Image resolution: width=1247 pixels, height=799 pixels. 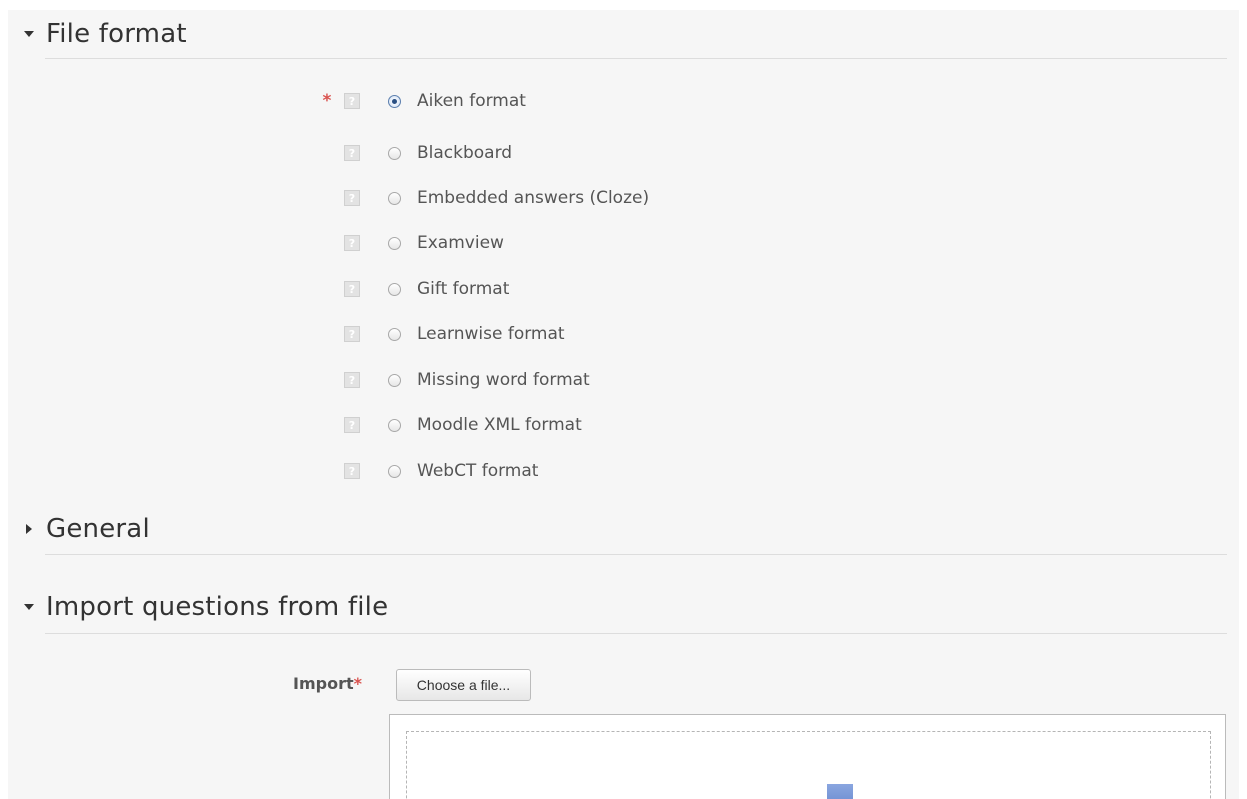 I want to click on section-title-file-format: File format, so click(x=116, y=34).